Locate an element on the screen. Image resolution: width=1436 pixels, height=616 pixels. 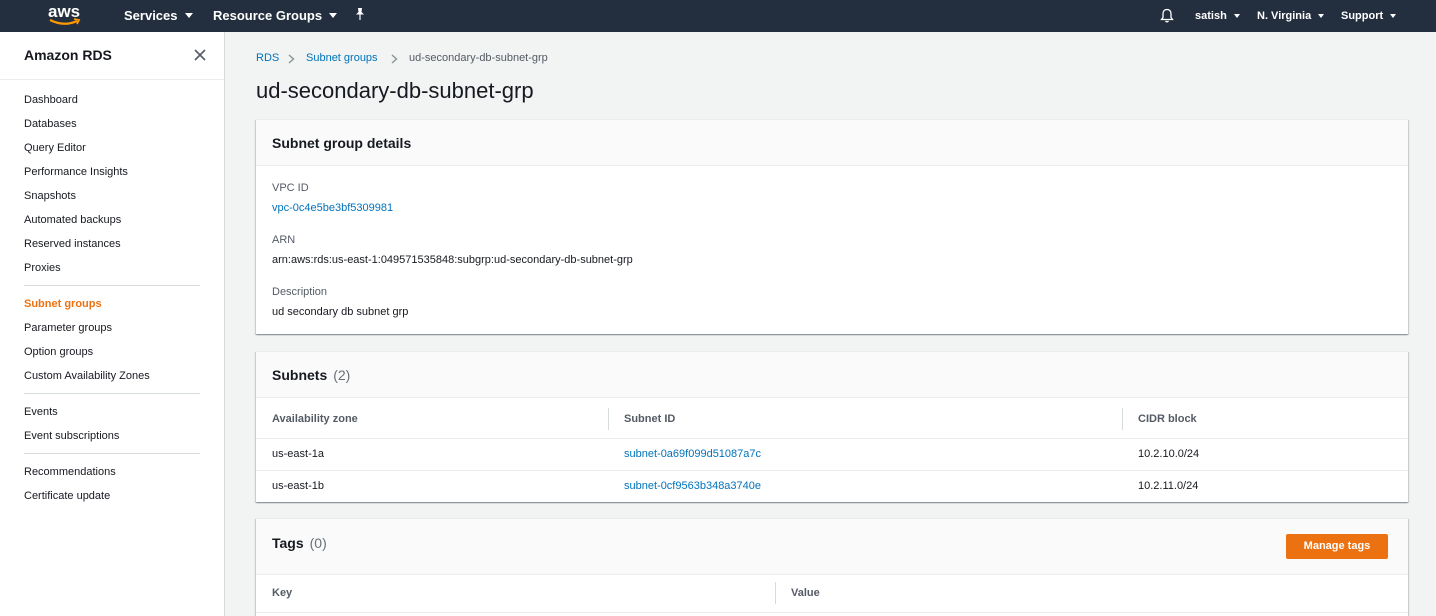
panel-title: Subnet group details is located at coordinates (342, 143).